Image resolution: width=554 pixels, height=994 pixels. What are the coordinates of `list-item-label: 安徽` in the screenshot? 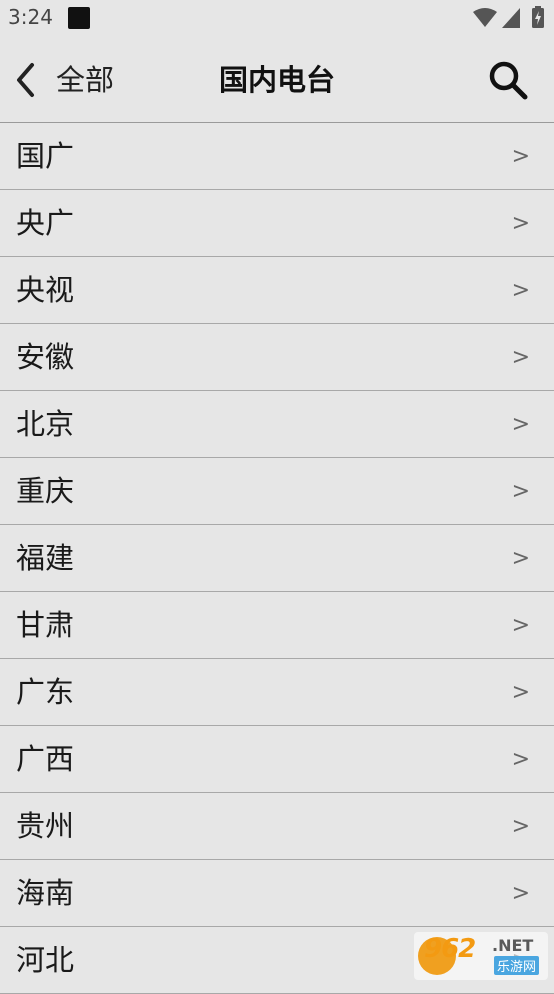 It's located at (45, 357).